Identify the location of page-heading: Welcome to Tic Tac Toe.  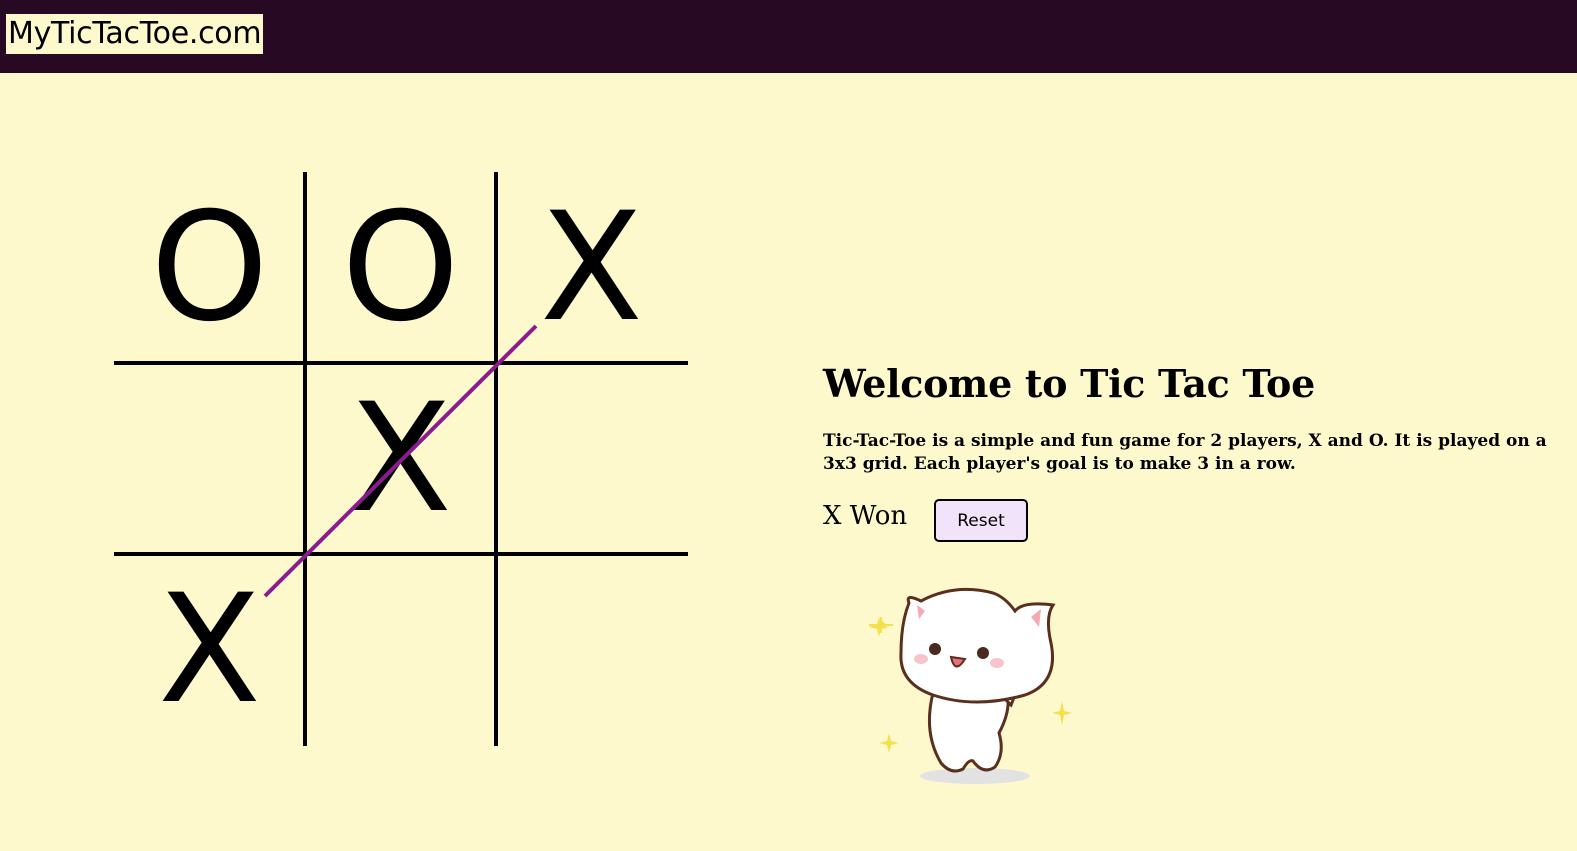
(1069, 383).